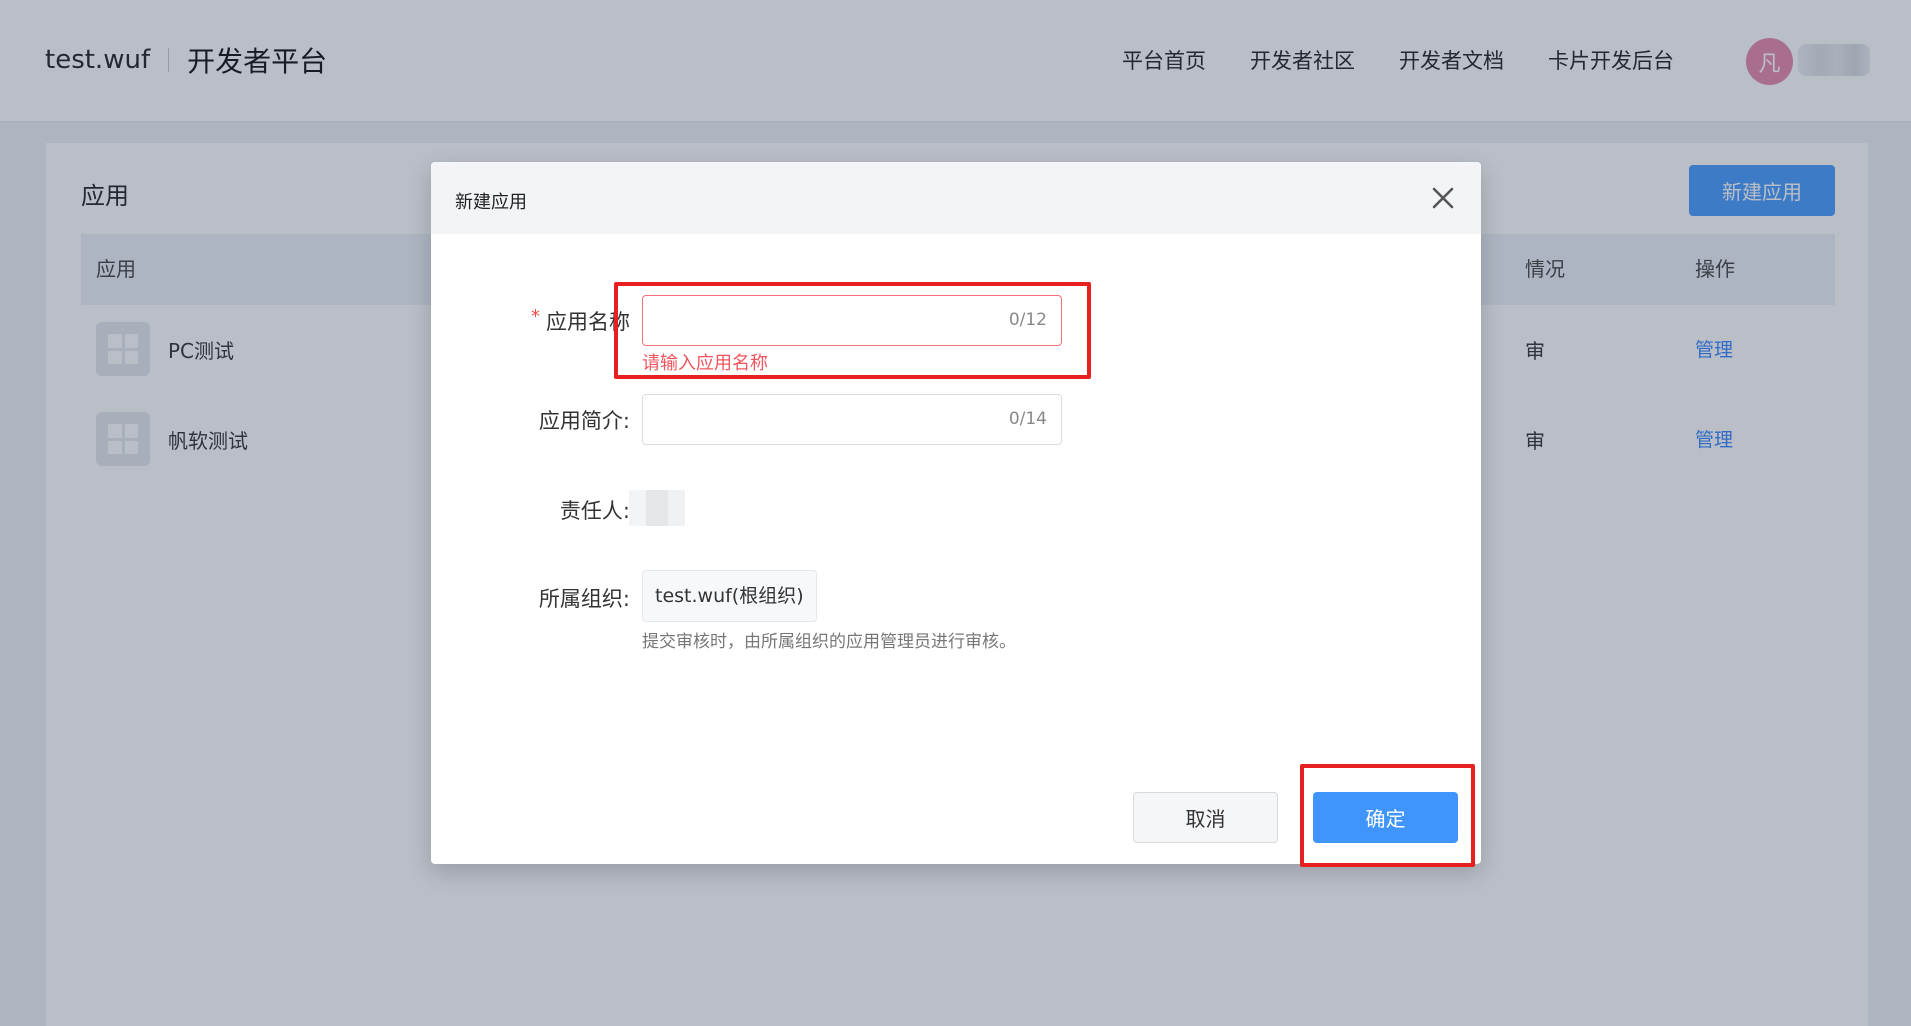 The height and width of the screenshot is (1026, 1911). What do you see at coordinates (491, 202) in the screenshot?
I see `dialog-title: 新建应用` at bounding box center [491, 202].